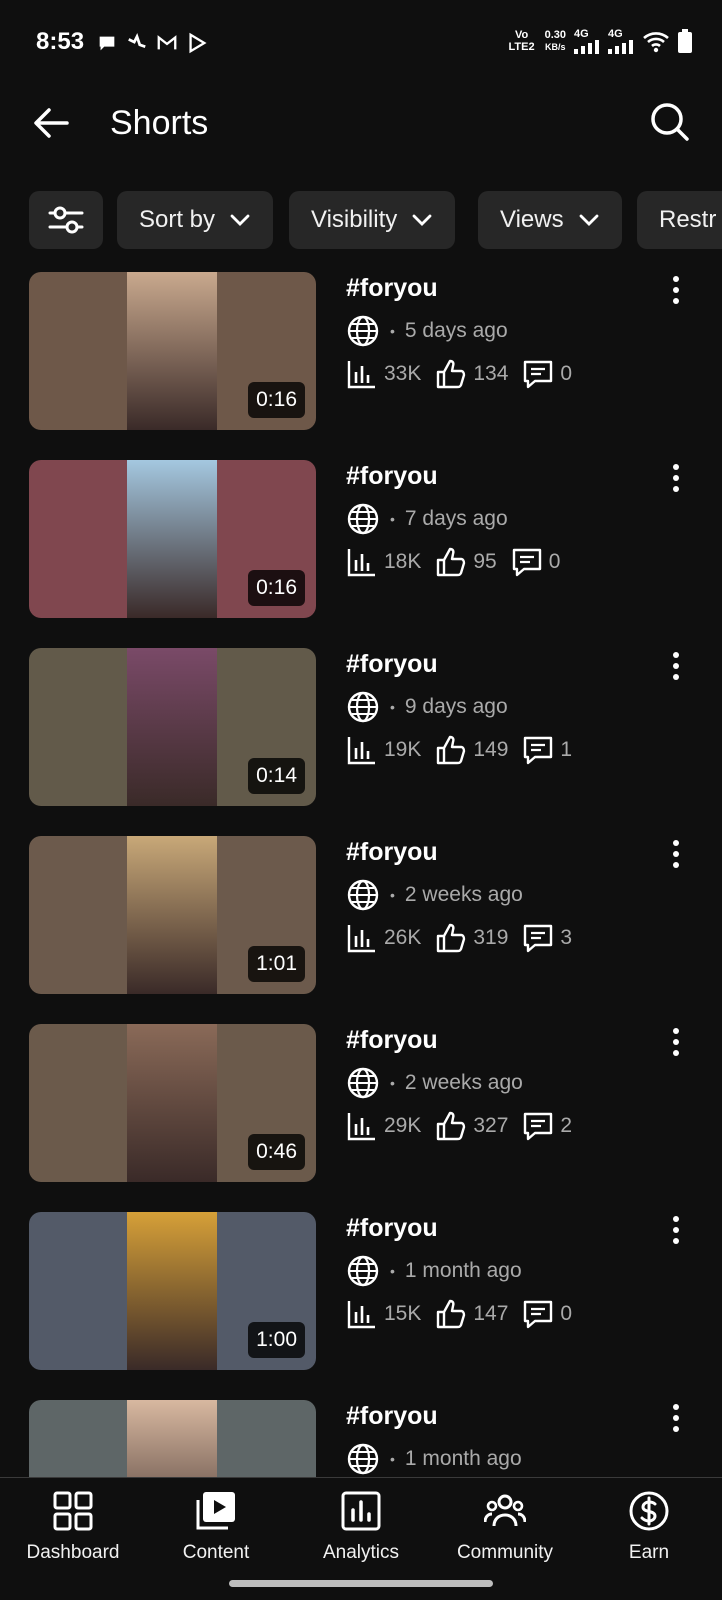 Image resolution: width=722 pixels, height=1600 pixels. Describe the element at coordinates (463, 1270) in the screenshot. I see `video-age: 1 month ago` at that location.